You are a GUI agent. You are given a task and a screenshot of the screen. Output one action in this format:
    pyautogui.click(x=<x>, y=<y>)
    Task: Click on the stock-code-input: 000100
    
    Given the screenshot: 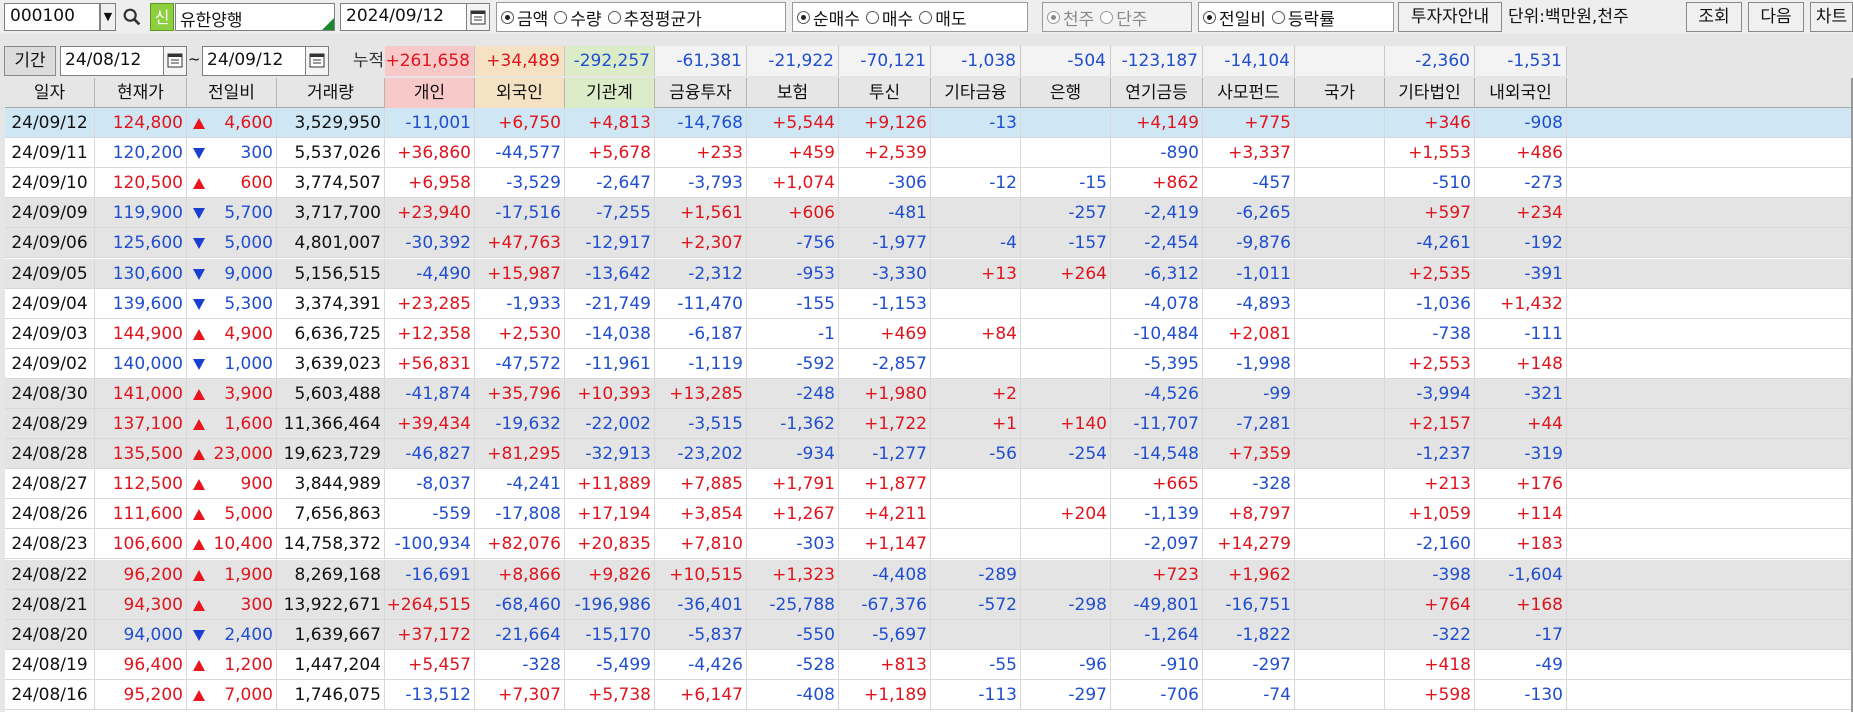 What is the action you would take?
    pyautogui.click(x=52, y=17)
    